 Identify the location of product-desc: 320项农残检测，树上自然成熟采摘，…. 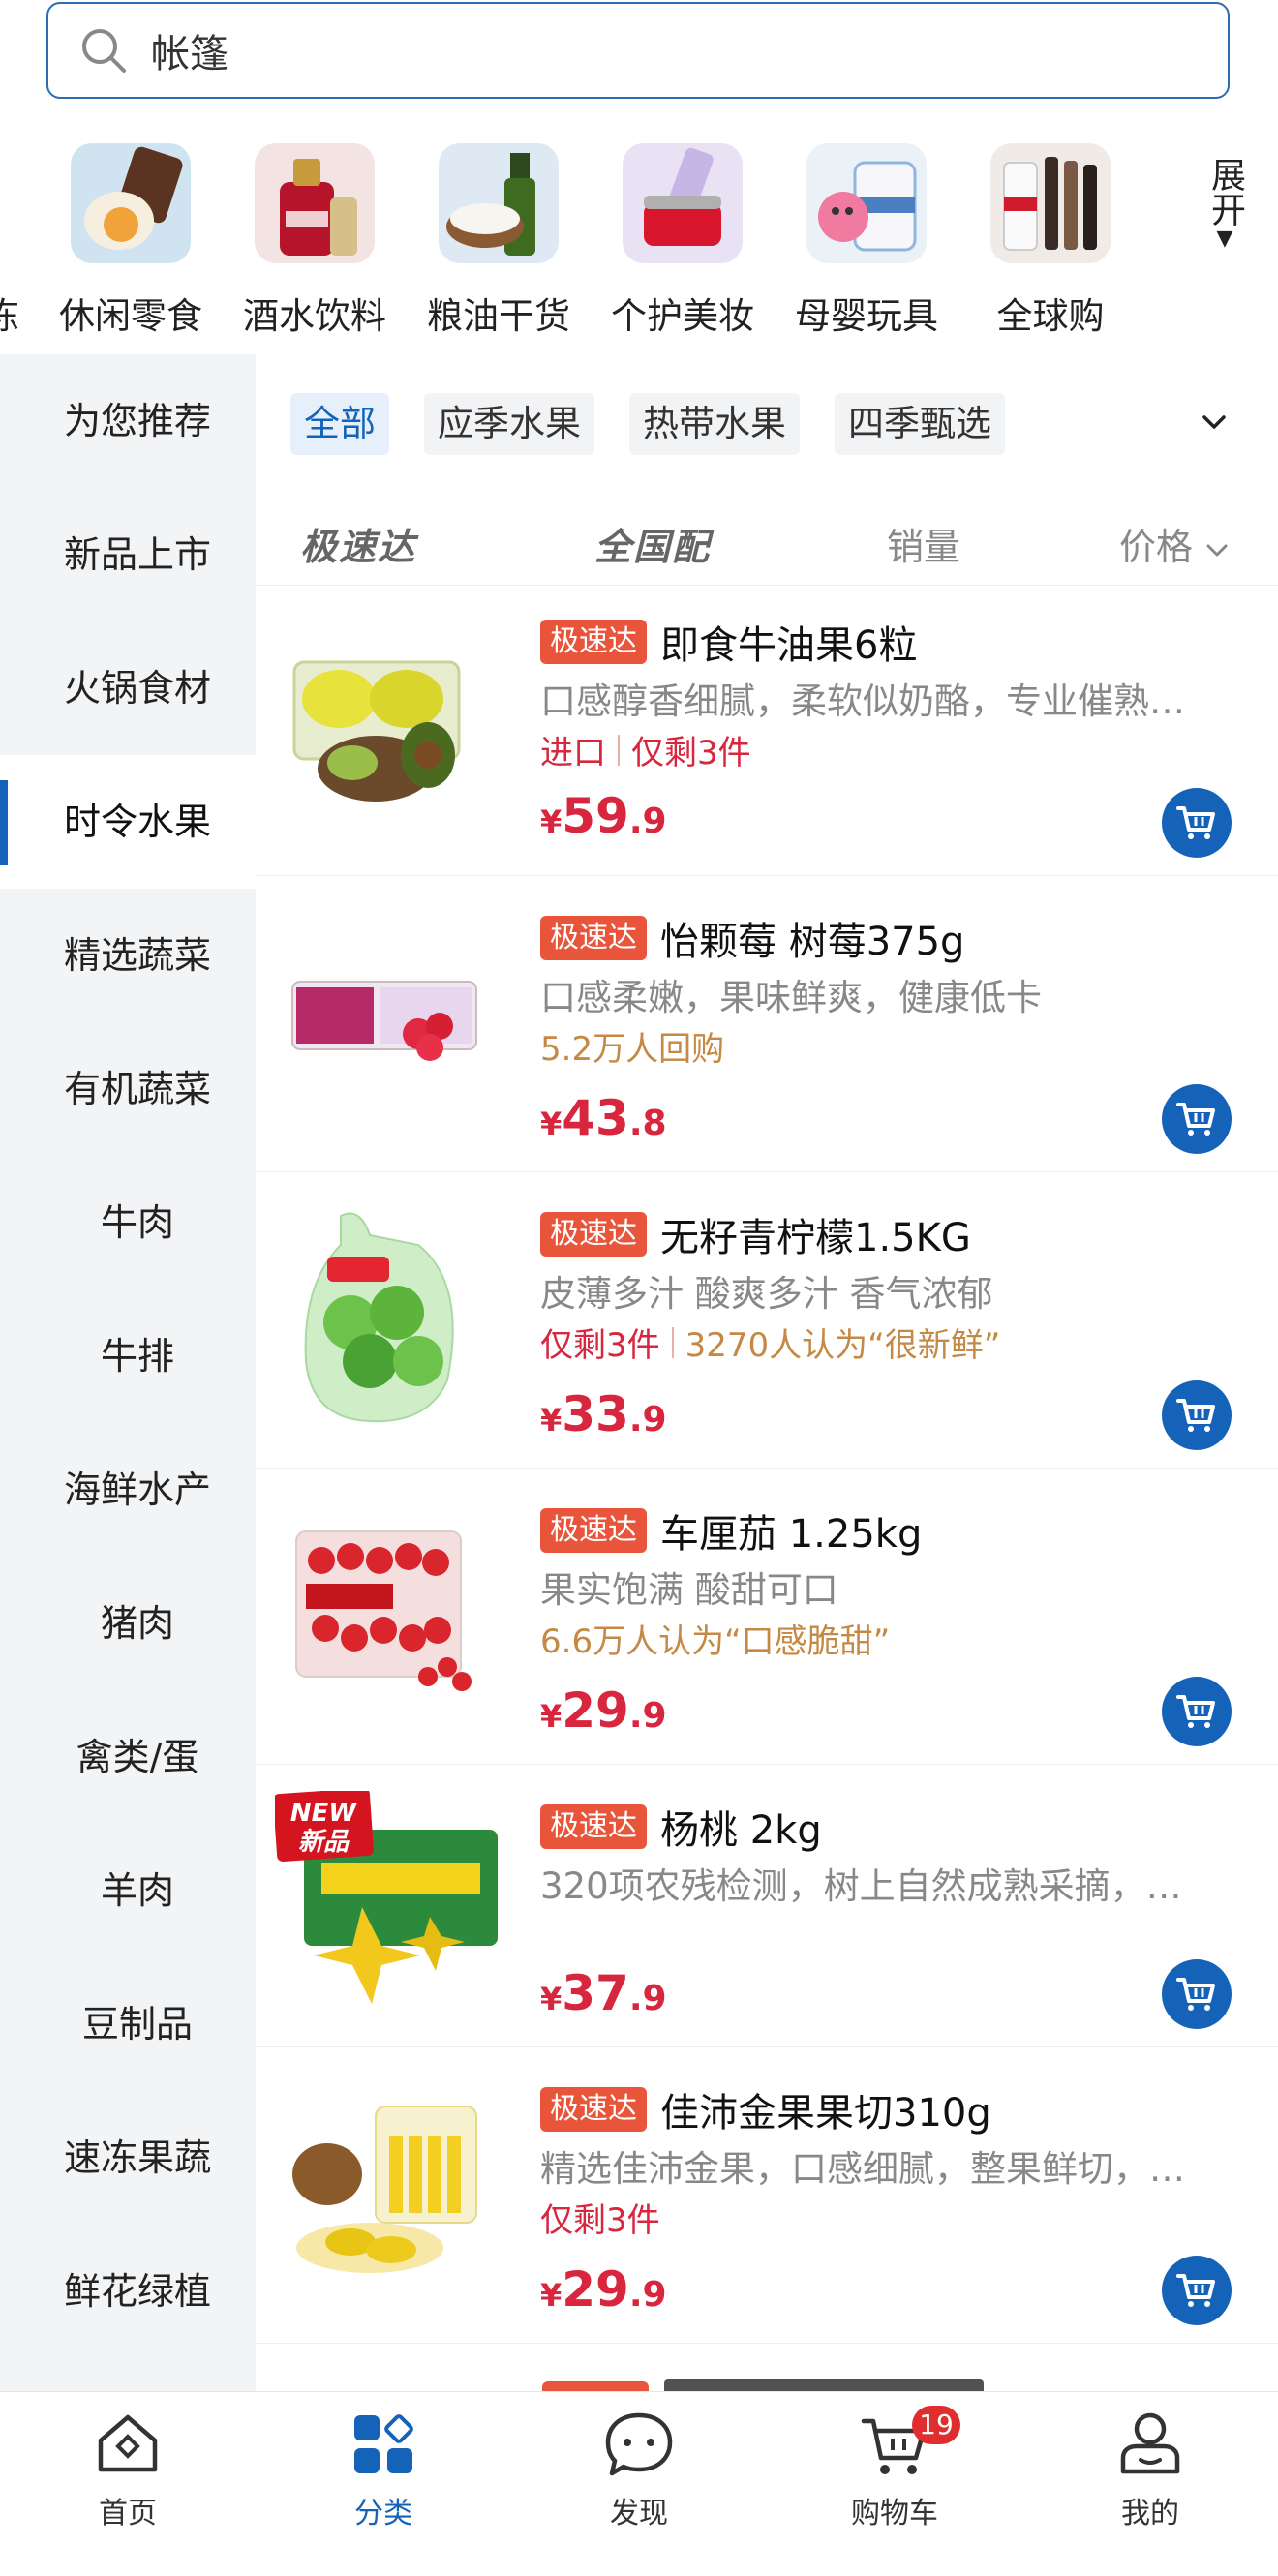
(861, 1886).